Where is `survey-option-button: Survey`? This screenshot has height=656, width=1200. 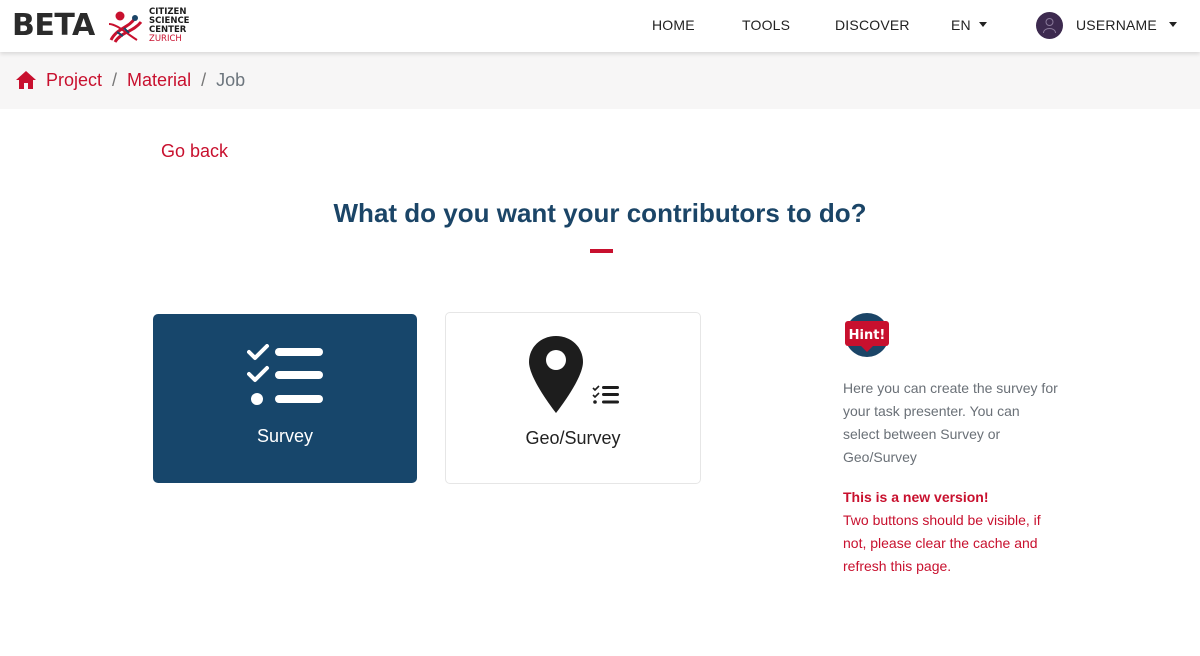
survey-option-button: Survey is located at coordinates (285, 398).